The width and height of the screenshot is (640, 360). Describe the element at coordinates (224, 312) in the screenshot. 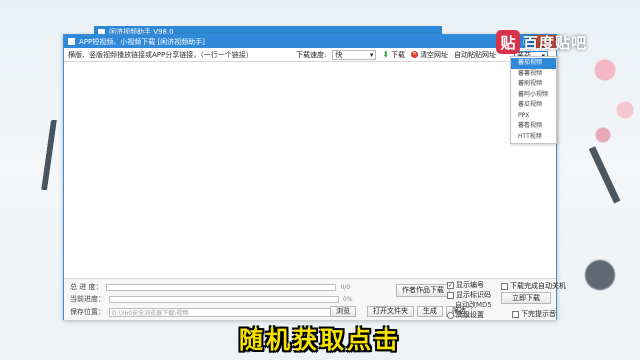

I see `save-path-input: D:\360安全浏览器下载\视频` at that location.